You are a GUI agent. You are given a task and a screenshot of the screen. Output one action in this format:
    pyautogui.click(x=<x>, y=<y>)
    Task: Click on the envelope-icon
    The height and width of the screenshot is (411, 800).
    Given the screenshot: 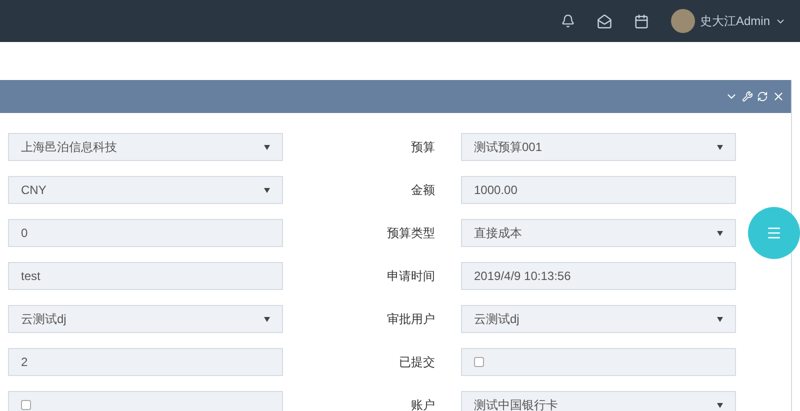 What is the action you would take?
    pyautogui.click(x=604, y=21)
    